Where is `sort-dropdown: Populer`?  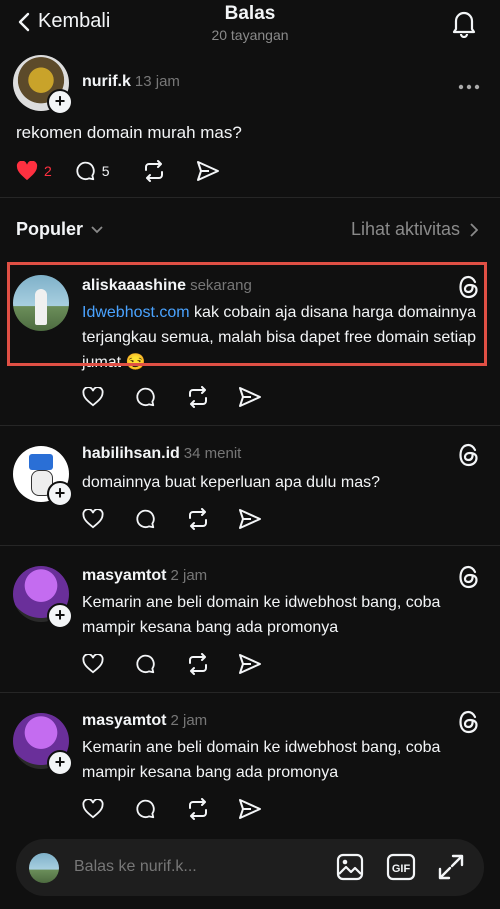
sort-dropdown: Populer is located at coordinates (59, 229).